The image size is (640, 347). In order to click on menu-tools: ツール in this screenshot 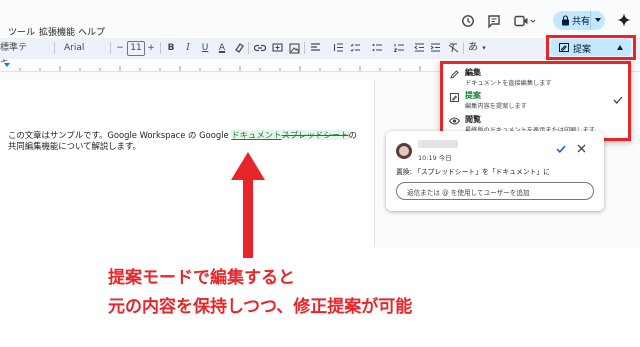, I will do `click(21, 31)`.